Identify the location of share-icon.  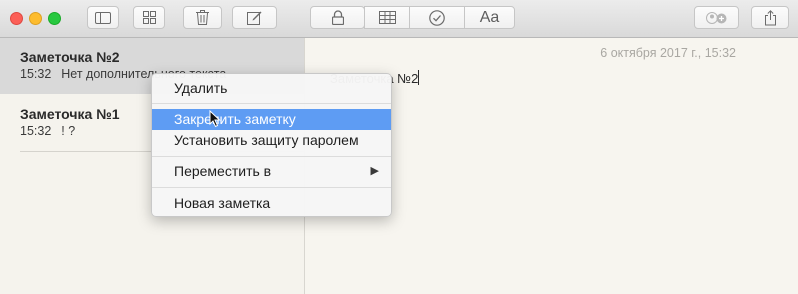
(770, 17).